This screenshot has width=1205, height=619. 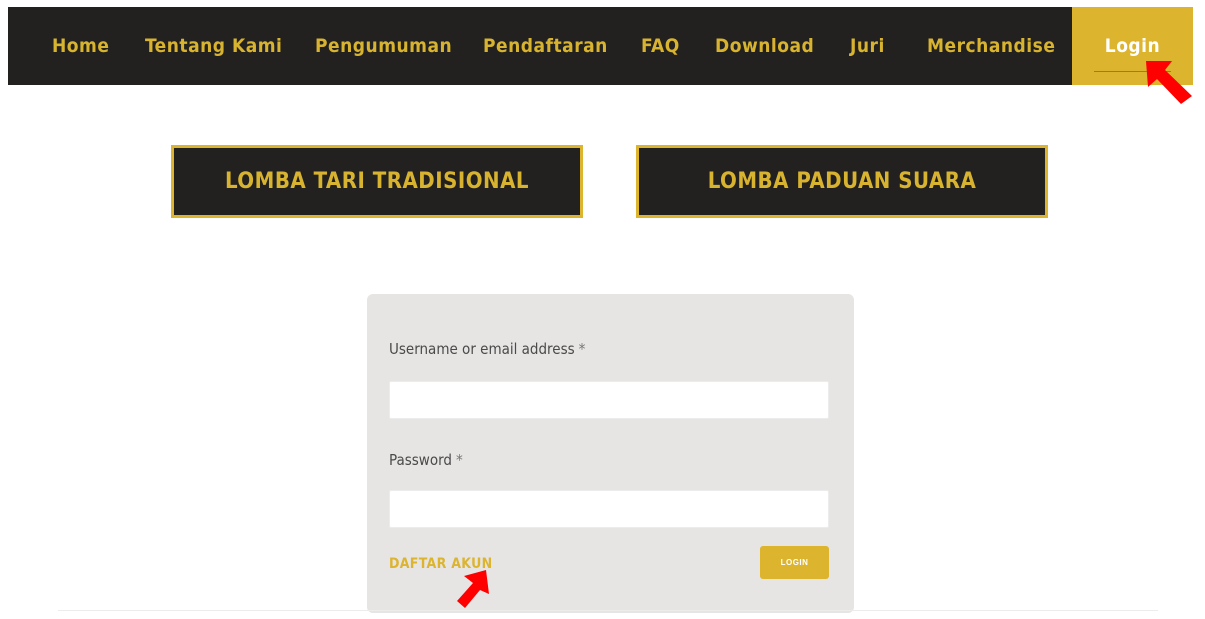 What do you see at coordinates (867, 46) in the screenshot?
I see `nav-item-juri: Juri` at bounding box center [867, 46].